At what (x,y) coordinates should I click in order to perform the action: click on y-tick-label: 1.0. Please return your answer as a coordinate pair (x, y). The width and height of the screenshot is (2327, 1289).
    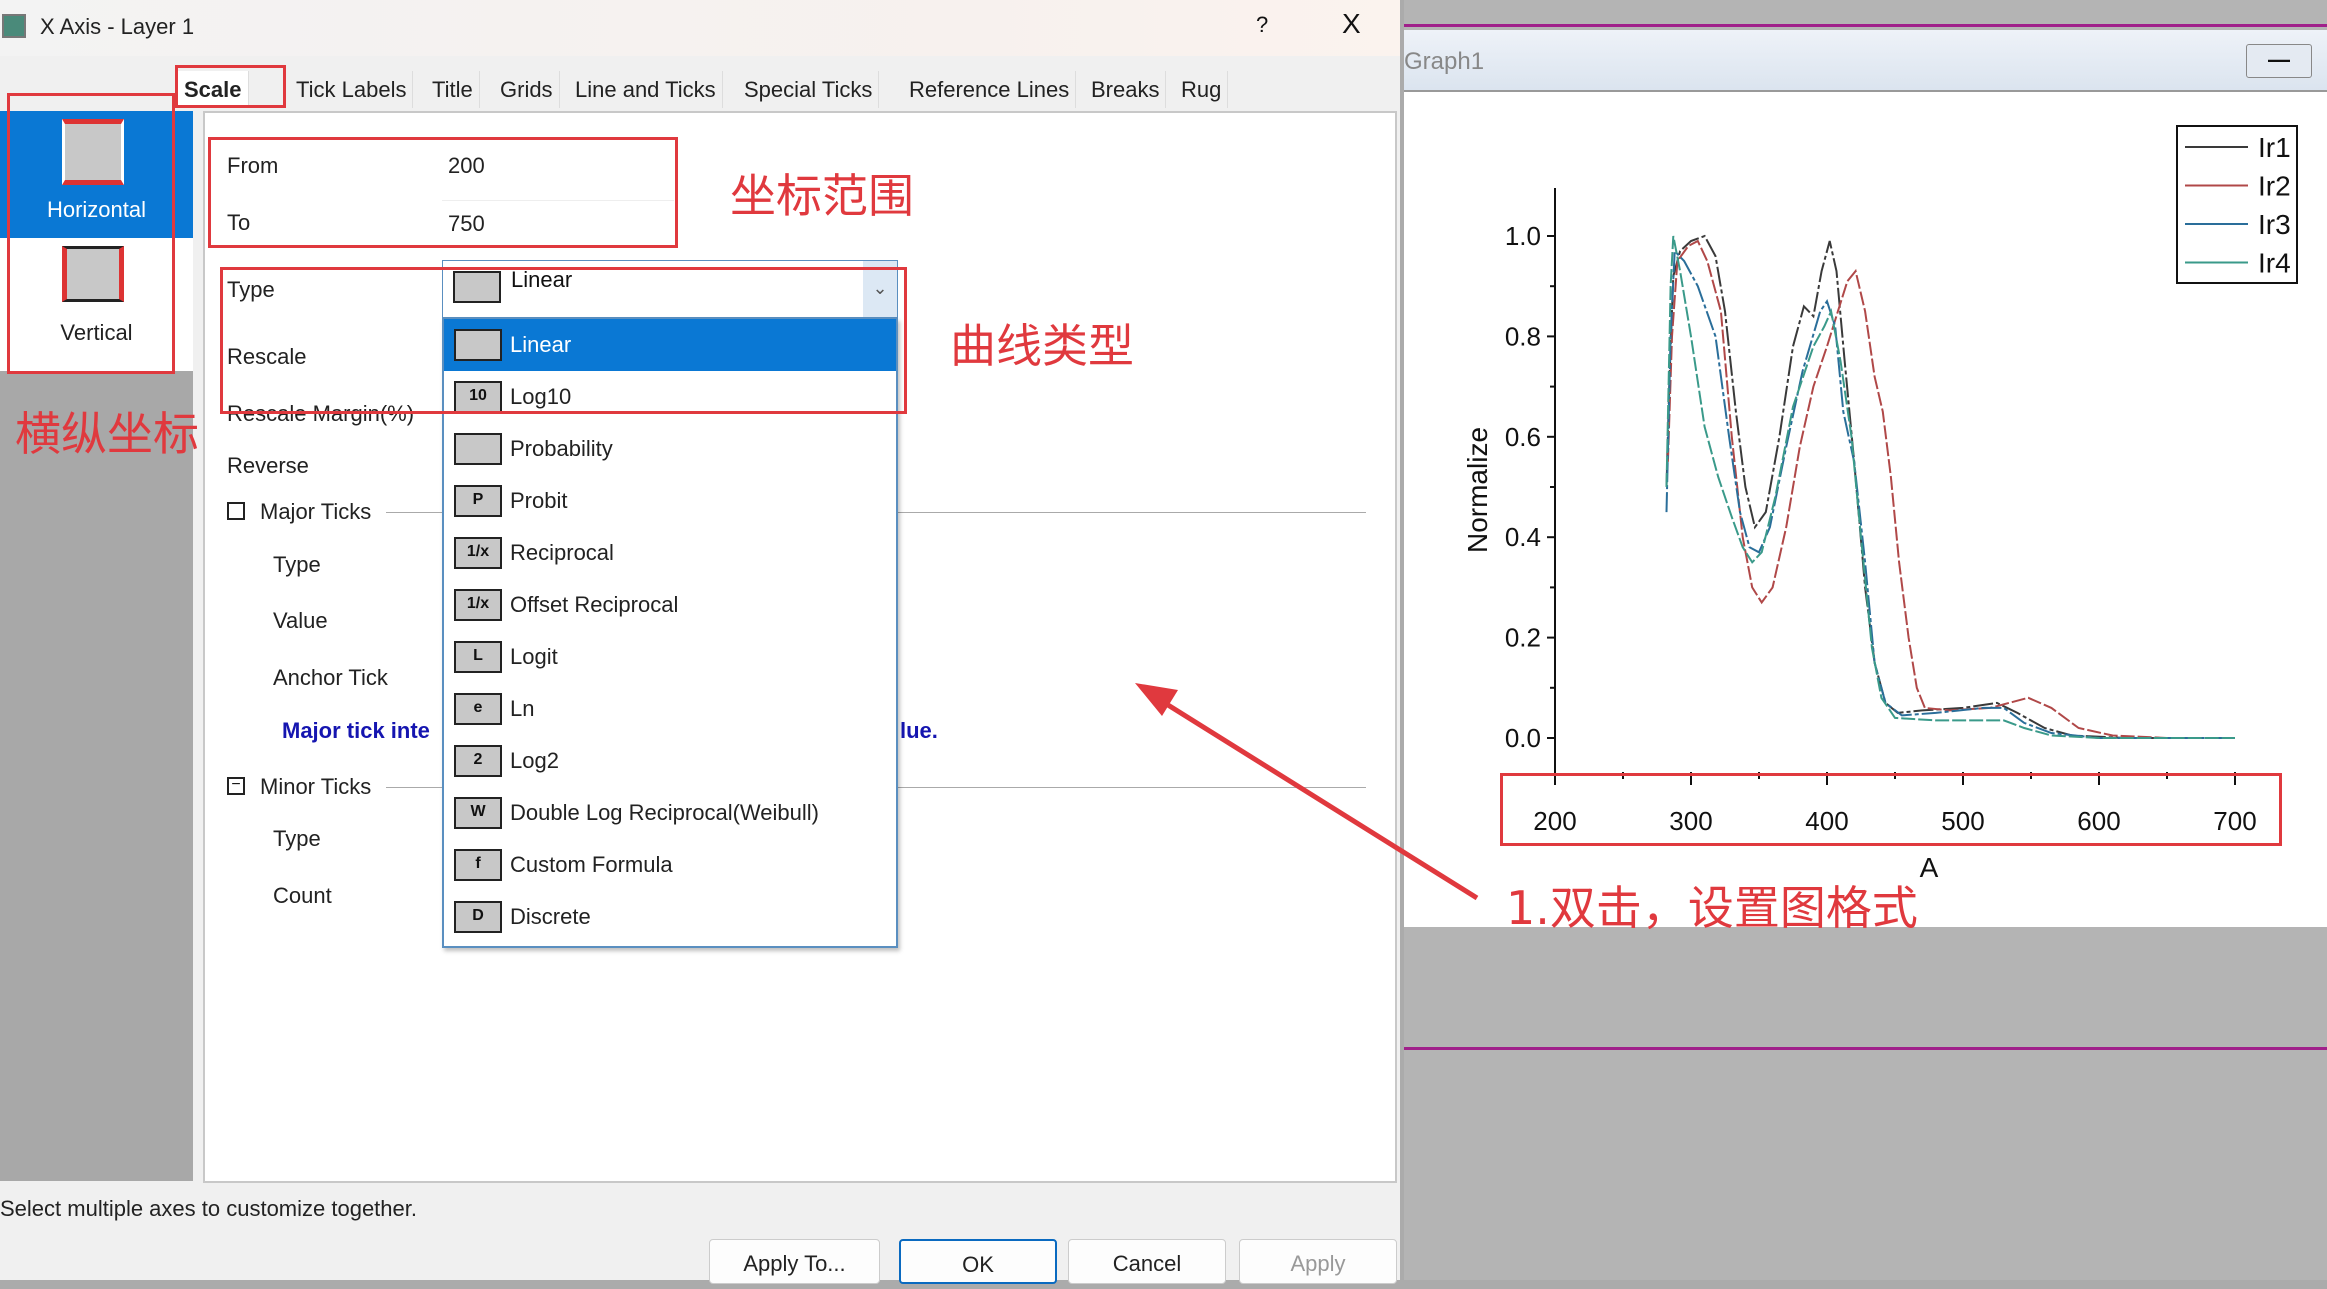
    Looking at the image, I should click on (1523, 236).